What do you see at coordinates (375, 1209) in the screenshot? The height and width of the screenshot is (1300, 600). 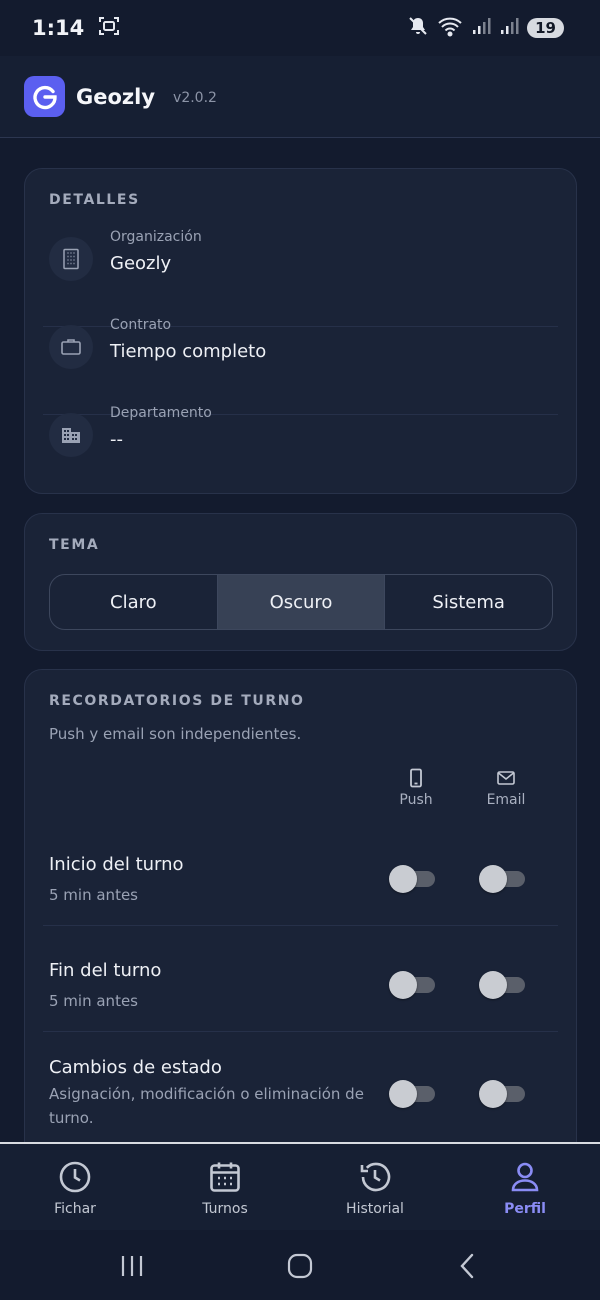 I see `nav-label: Historial` at bounding box center [375, 1209].